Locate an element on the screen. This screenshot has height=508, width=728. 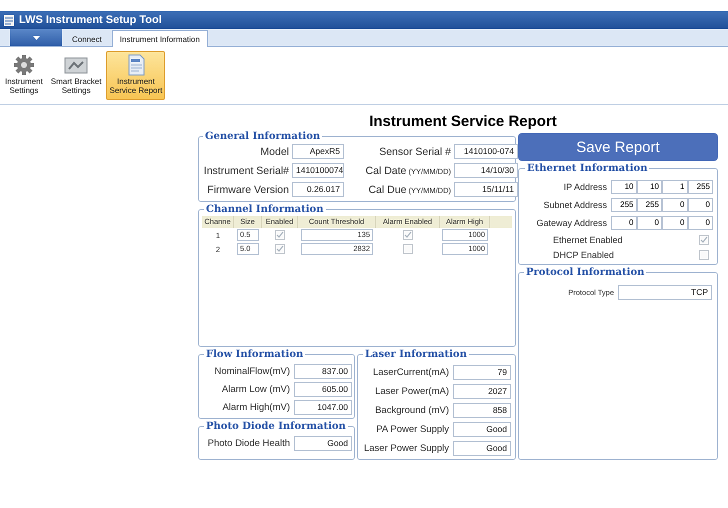
value-field: 79 is located at coordinates (482, 372).